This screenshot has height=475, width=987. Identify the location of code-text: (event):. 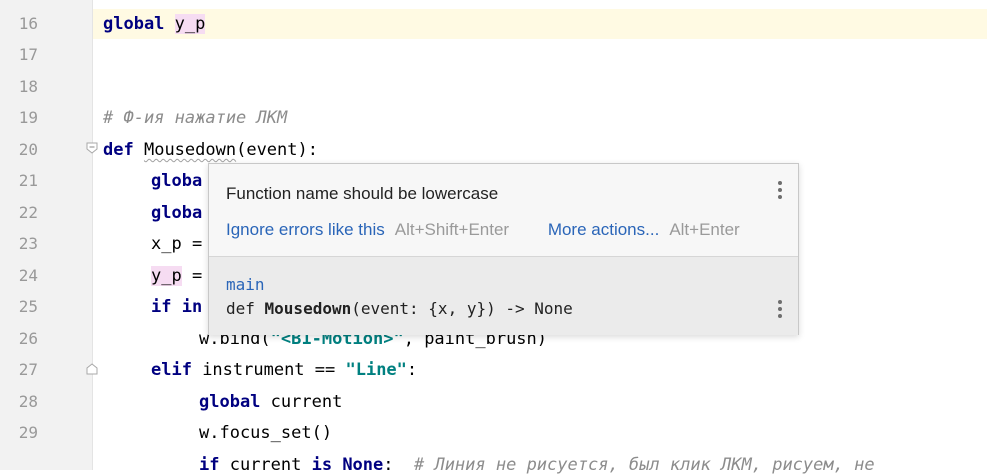
(277, 150).